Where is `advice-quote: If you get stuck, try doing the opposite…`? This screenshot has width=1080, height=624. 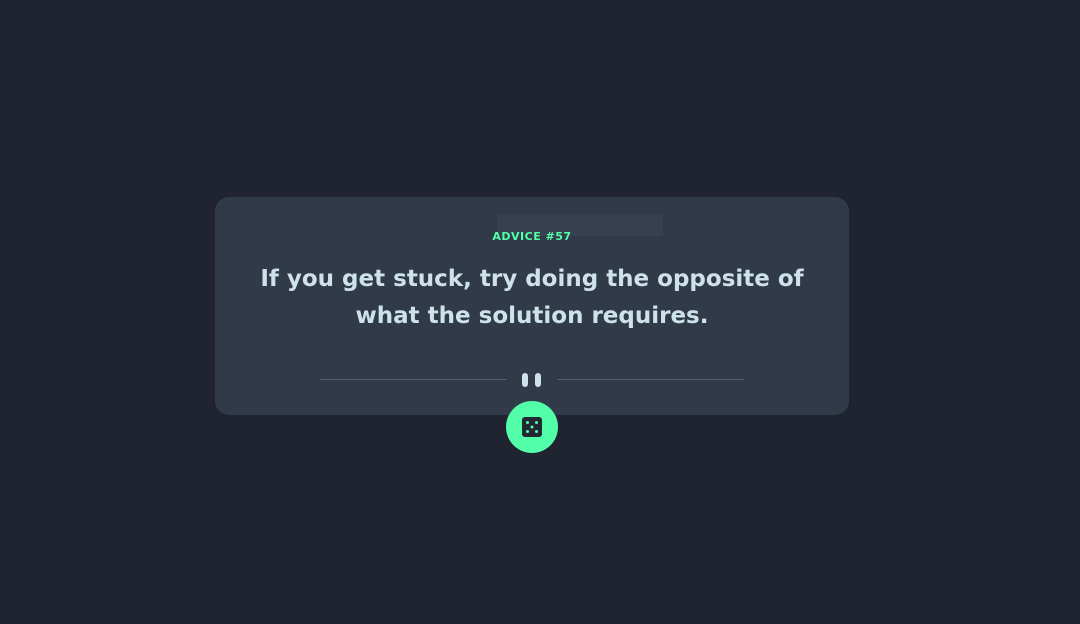 advice-quote: If you get stuck, try doing the opposite… is located at coordinates (532, 297).